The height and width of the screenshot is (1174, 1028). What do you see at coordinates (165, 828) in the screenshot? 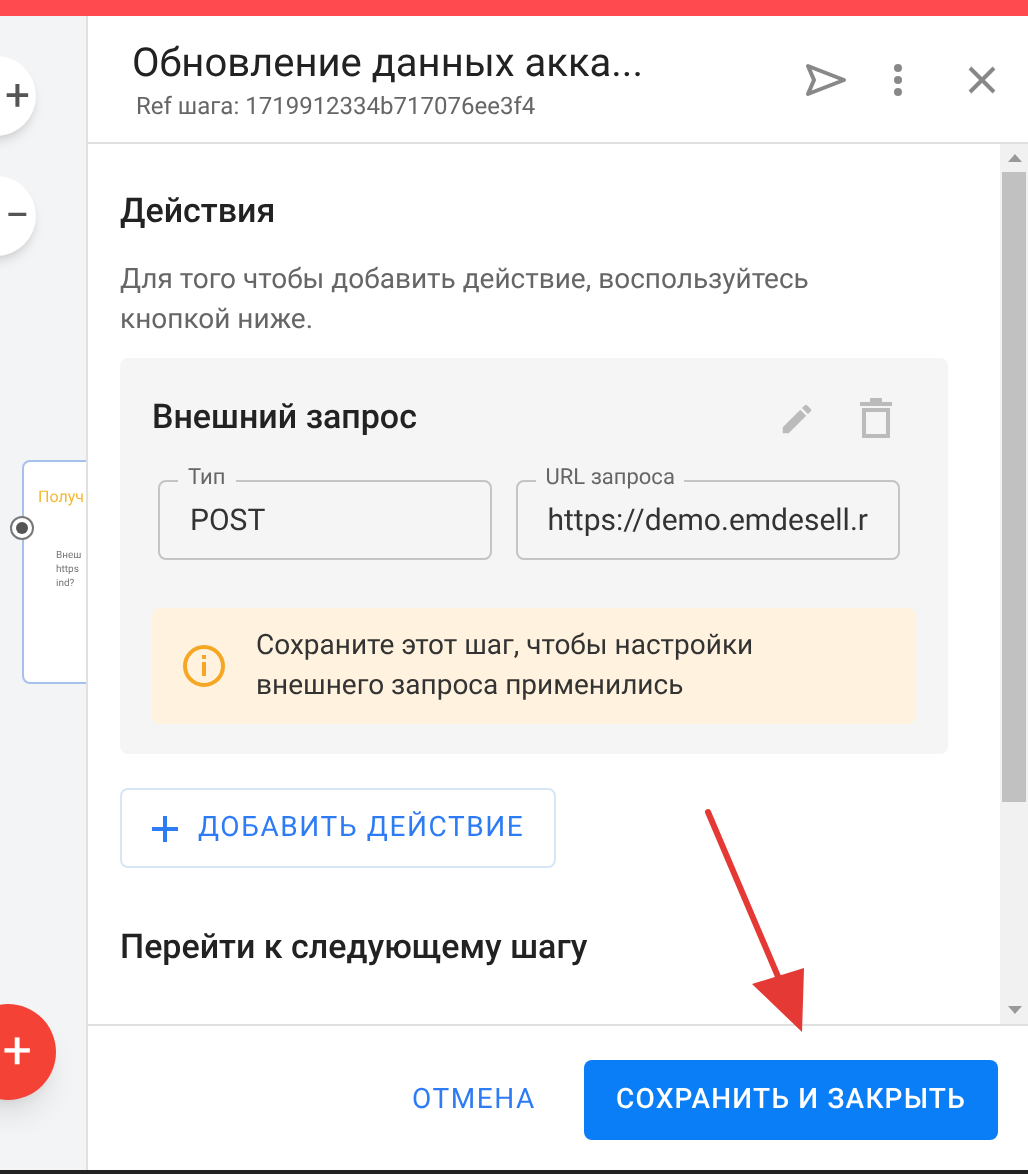
I see `plus-icon` at bounding box center [165, 828].